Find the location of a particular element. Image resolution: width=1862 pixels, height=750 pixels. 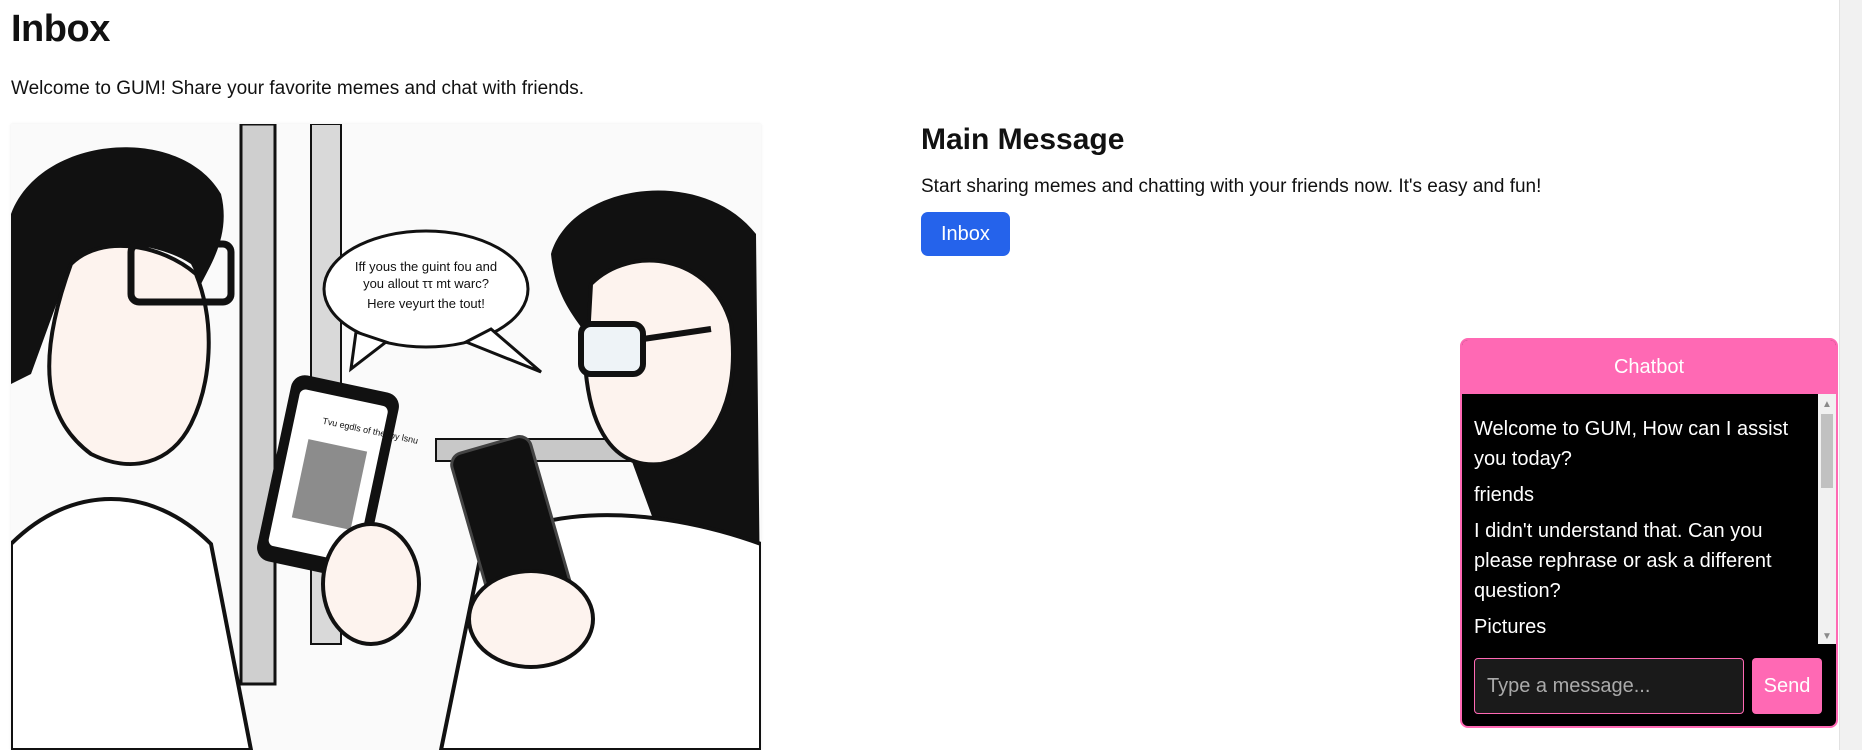

inbox-button: Inbox is located at coordinates (965, 234).